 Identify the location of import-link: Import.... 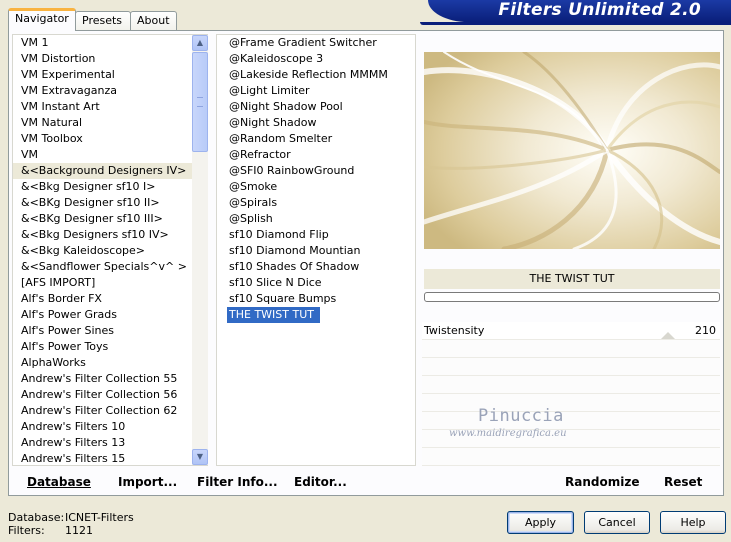
(147, 482).